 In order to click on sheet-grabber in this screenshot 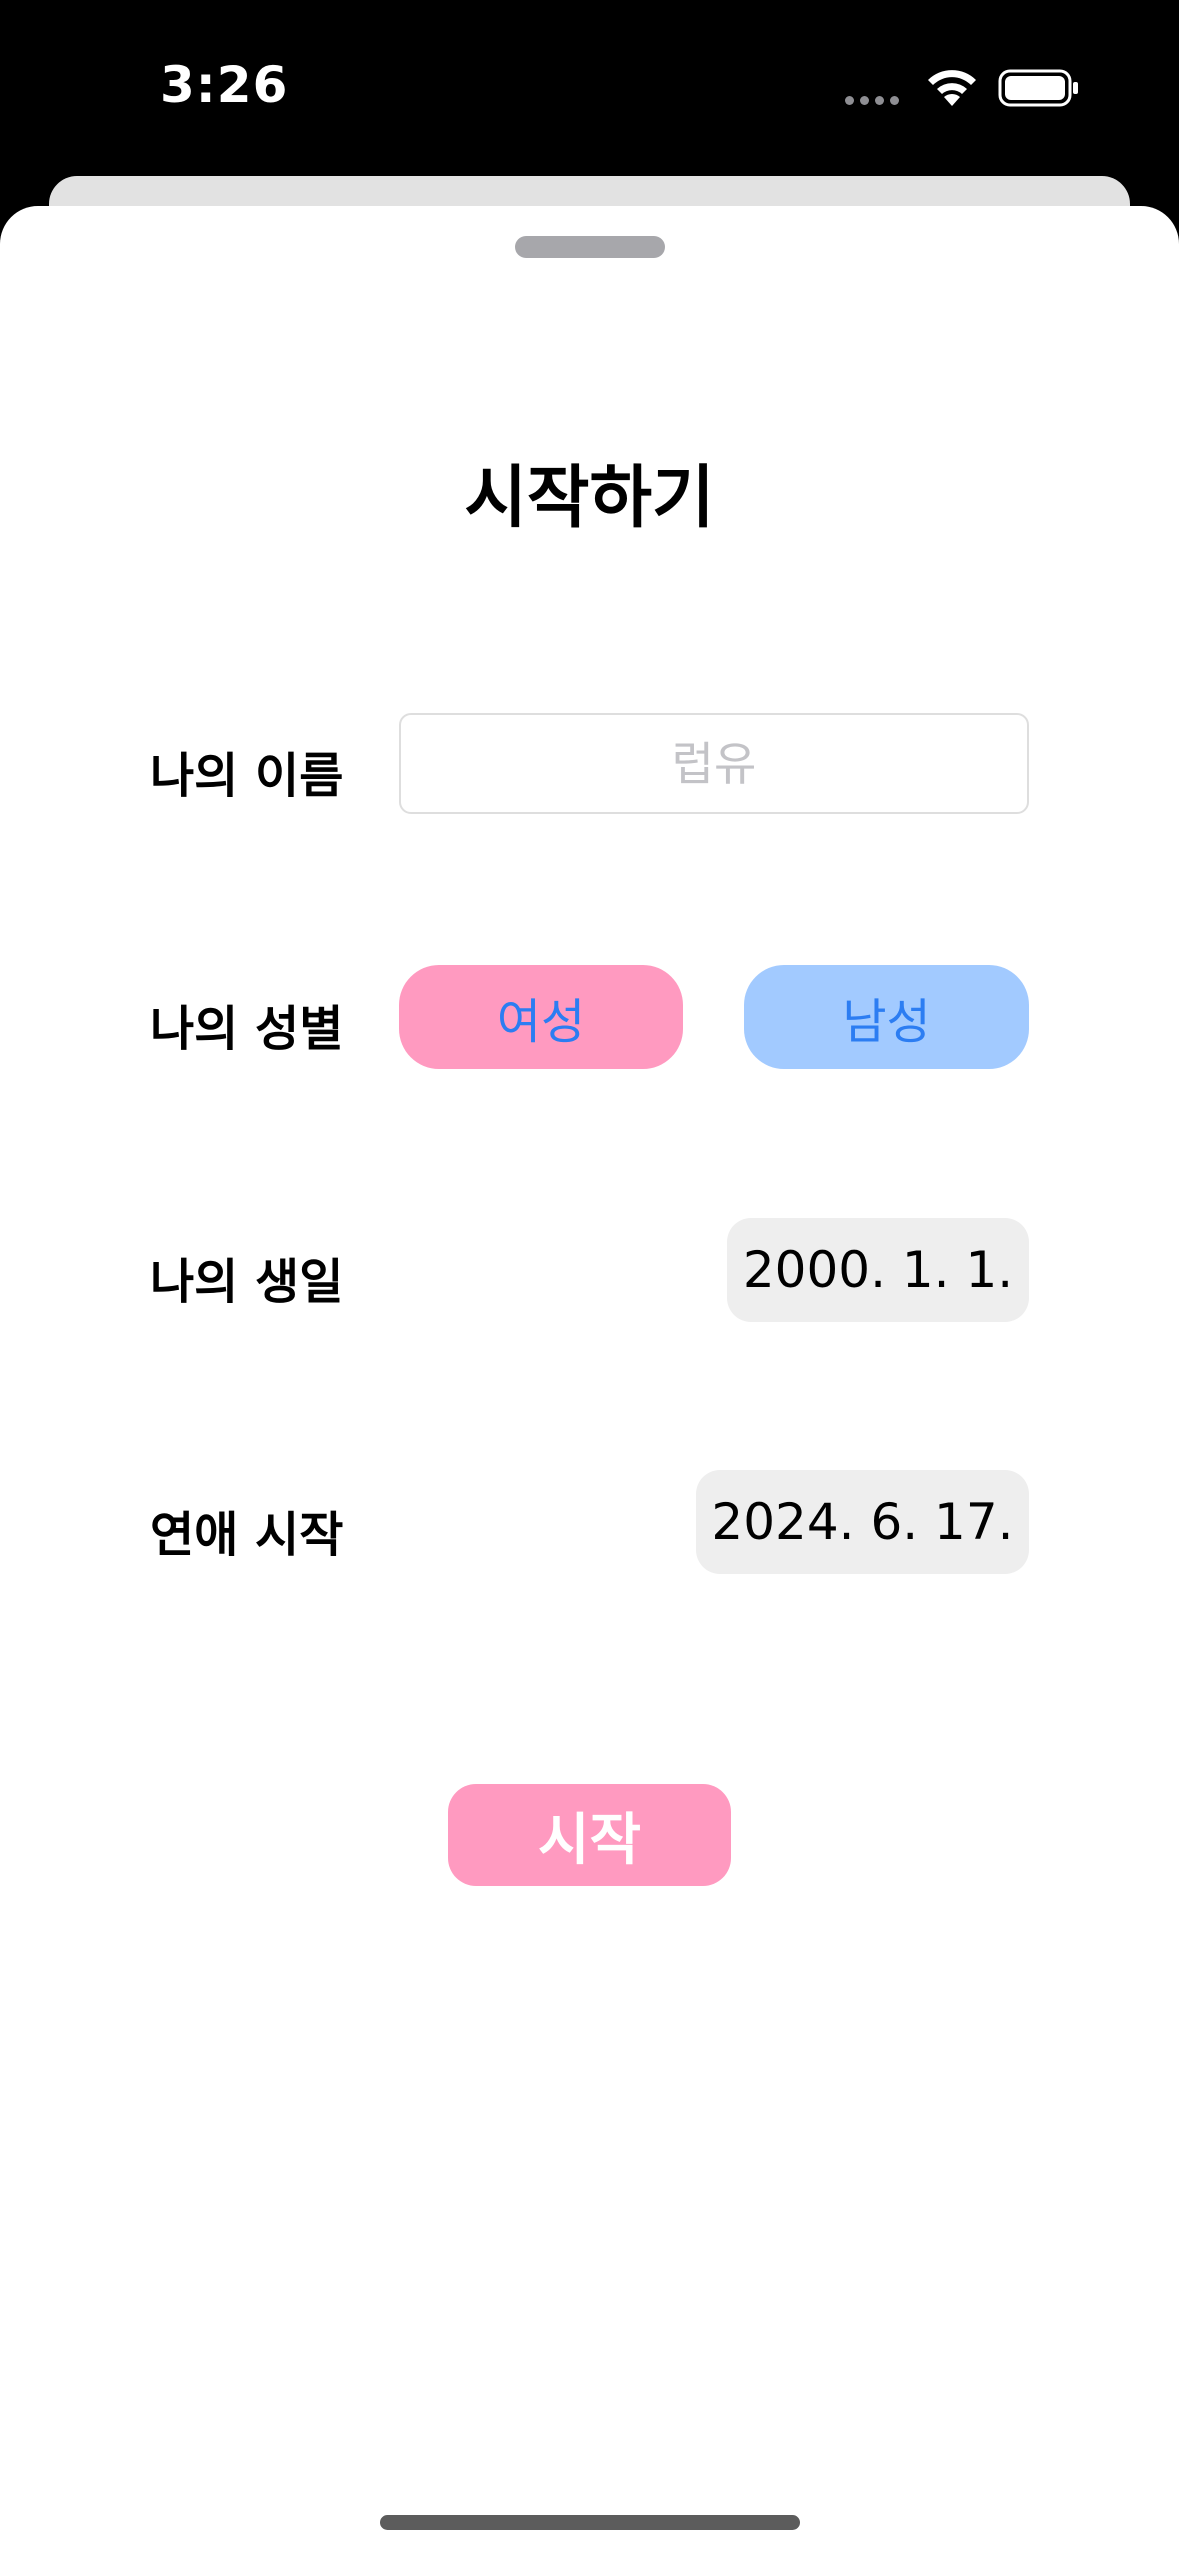, I will do `click(590, 247)`.